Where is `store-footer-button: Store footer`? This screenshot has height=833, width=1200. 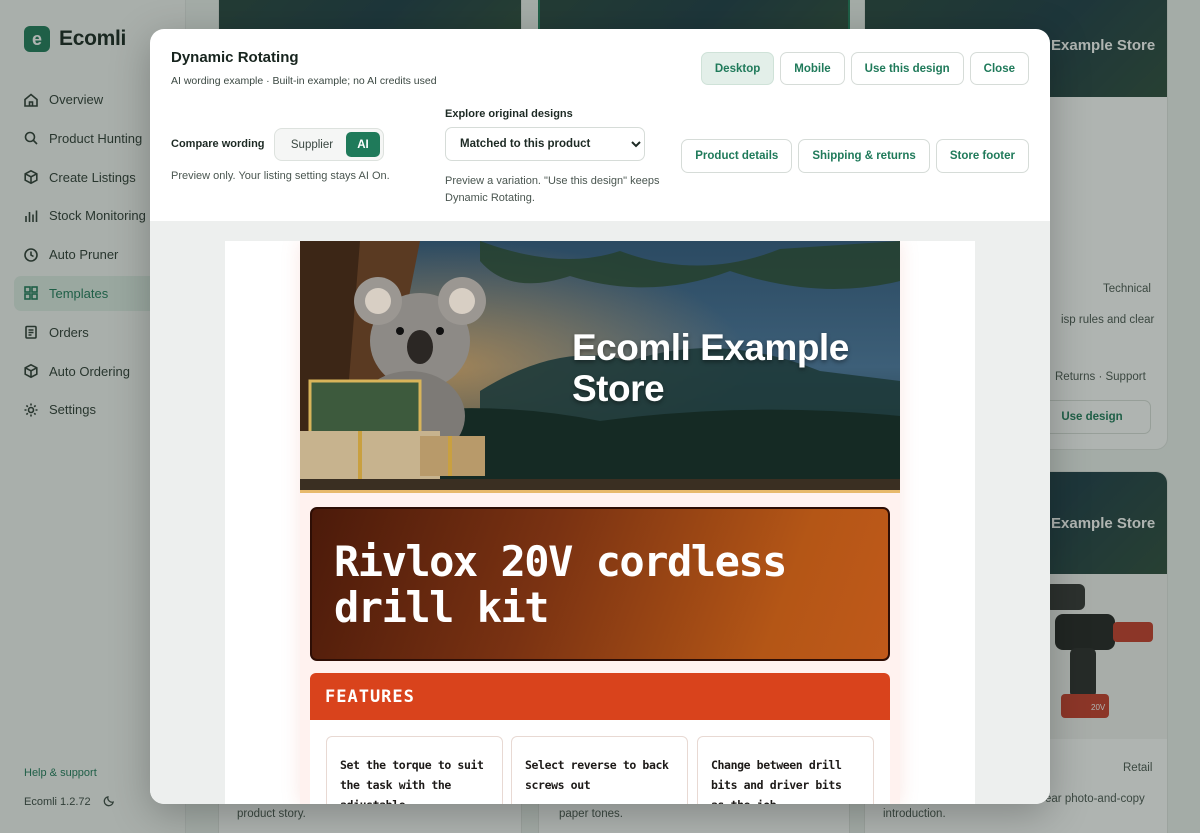
store-footer-button: Store footer is located at coordinates (982, 156).